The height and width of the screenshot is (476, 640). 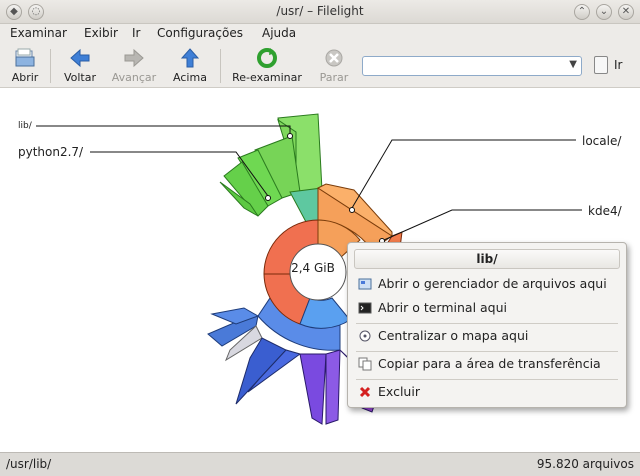 I want to click on location-combo: ▼, so click(x=472, y=66).